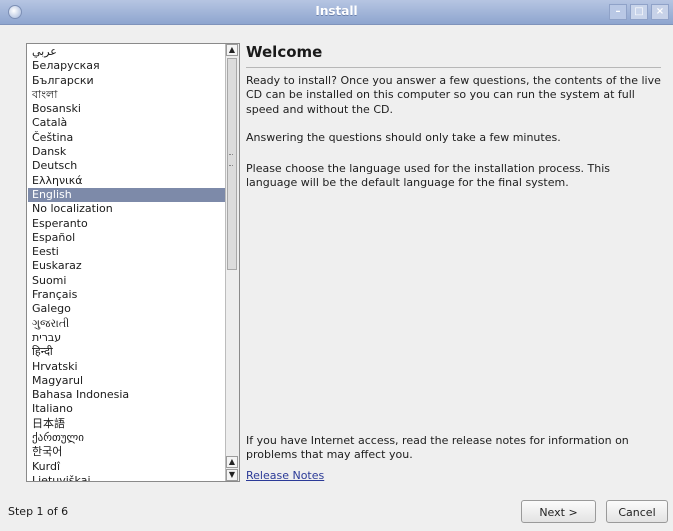  Describe the element at coordinates (38, 511) in the screenshot. I see `step-indicator: Step 1 of 6` at that location.